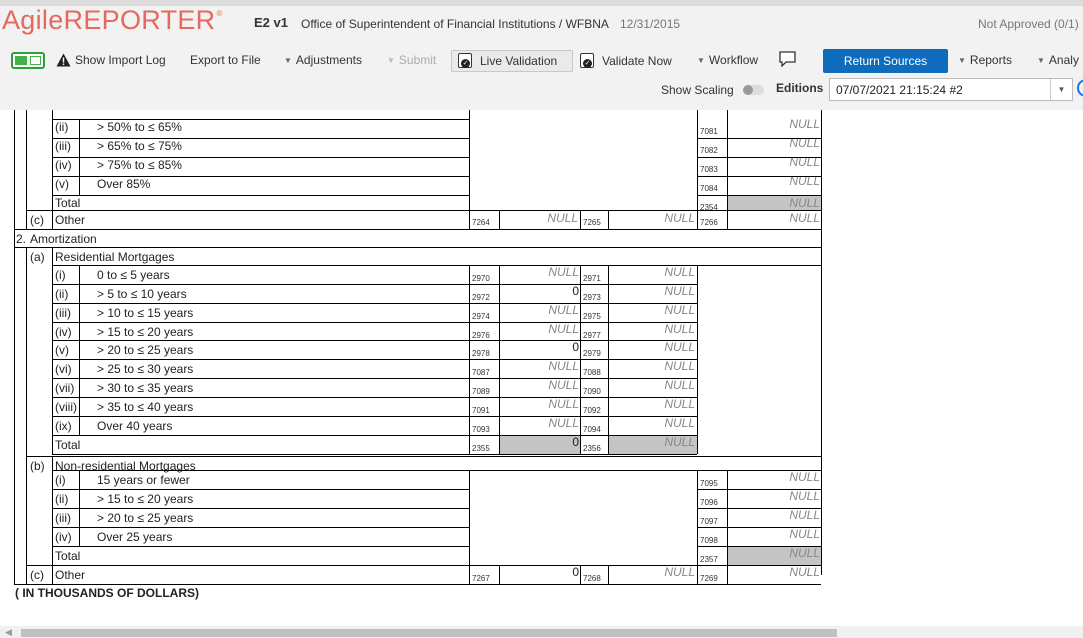  Describe the element at coordinates (481, 578) in the screenshot. I see `line-code: 7267` at that location.